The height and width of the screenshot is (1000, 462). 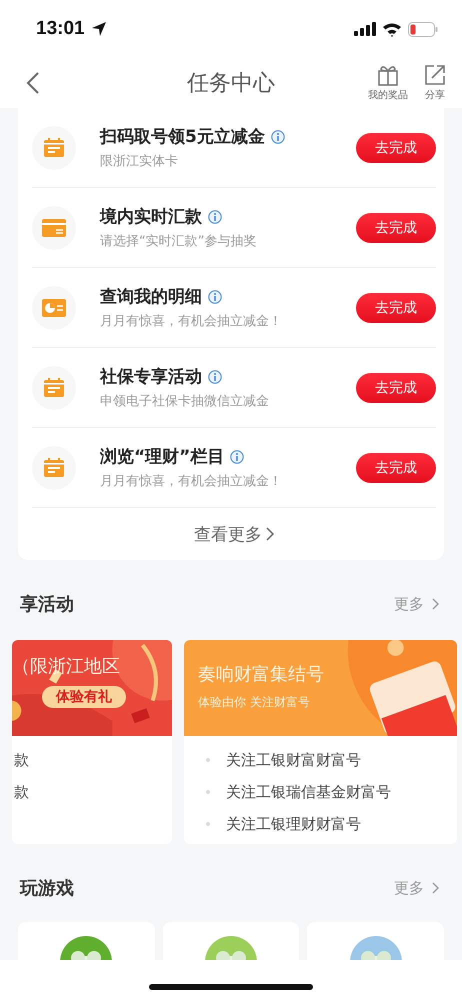 I want to click on signal-icon, so click(x=365, y=29).